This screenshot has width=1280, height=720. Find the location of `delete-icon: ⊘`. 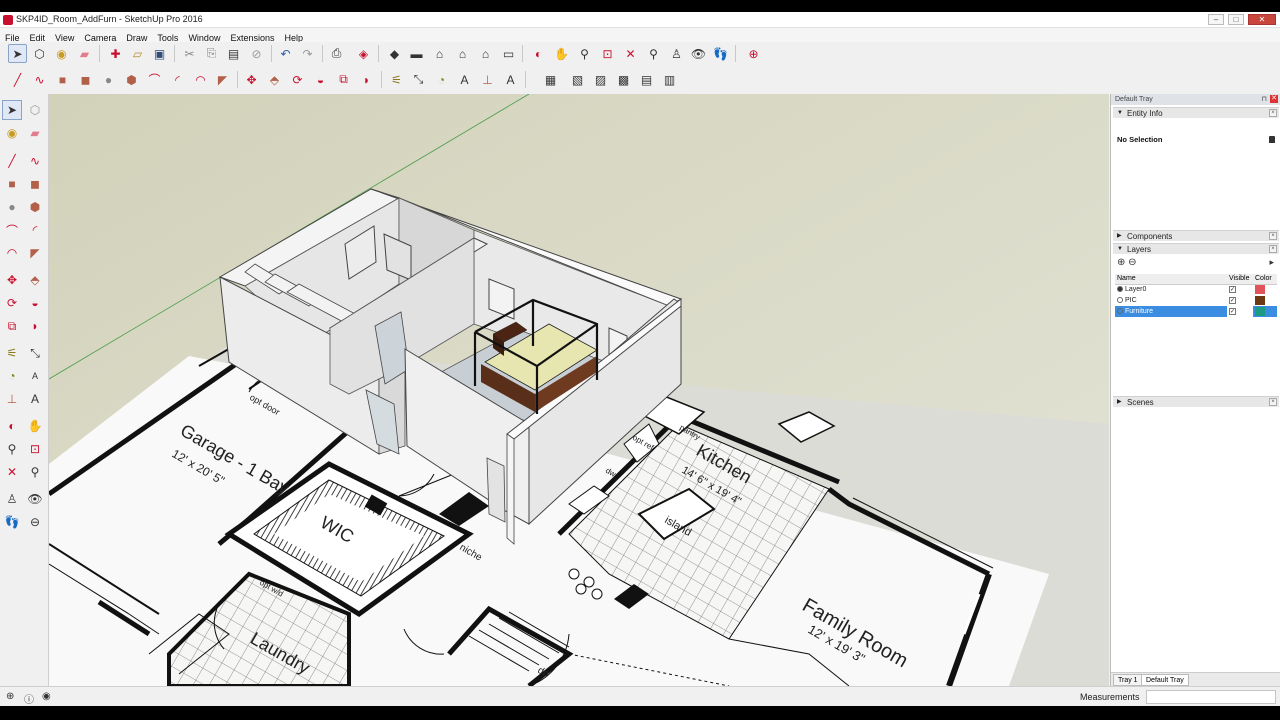

delete-icon: ⊘ is located at coordinates (256, 53).